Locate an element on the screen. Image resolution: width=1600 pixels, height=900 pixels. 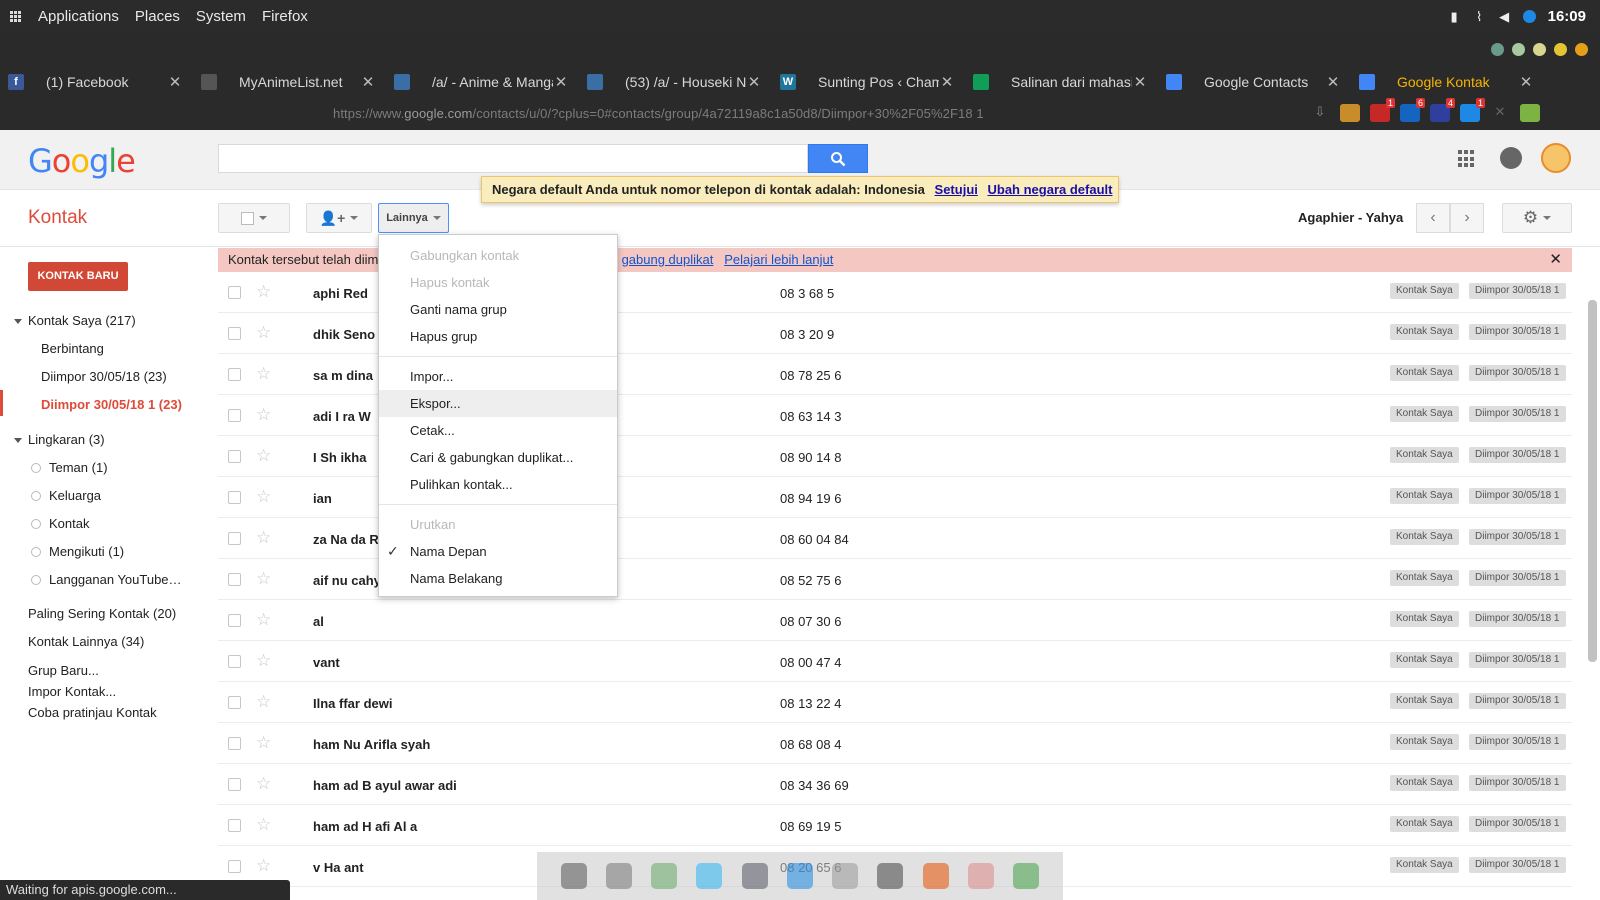
nav-frequent: Paling Sering Kontak (20) is located at coordinates (102, 613).